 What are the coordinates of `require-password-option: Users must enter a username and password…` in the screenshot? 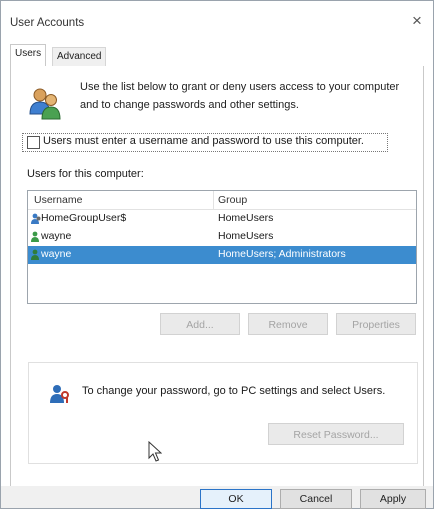 It's located at (205, 142).